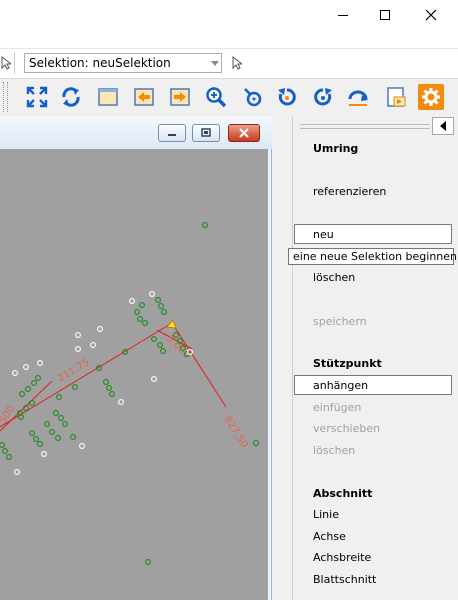 The height and width of the screenshot is (600, 458). Describe the element at coordinates (100, 63) in the screenshot. I see `selection-combobox-value: Selektion: neuSelektion` at that location.